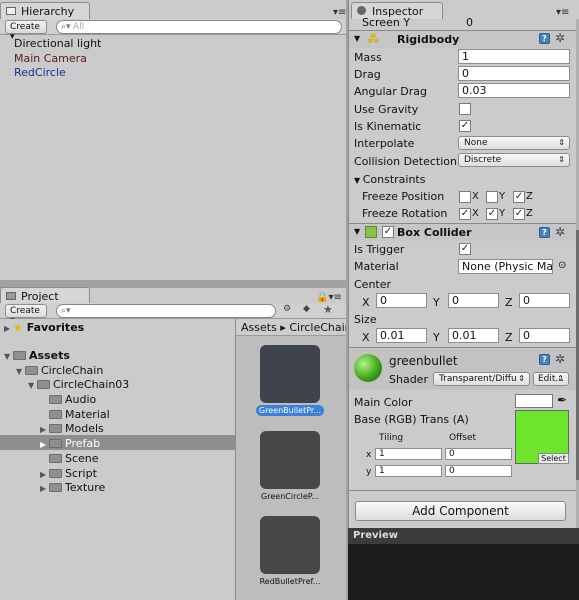  Describe the element at coordinates (465, 126) in the screenshot. I see `is-kinematic-checkbox: ✓` at that location.